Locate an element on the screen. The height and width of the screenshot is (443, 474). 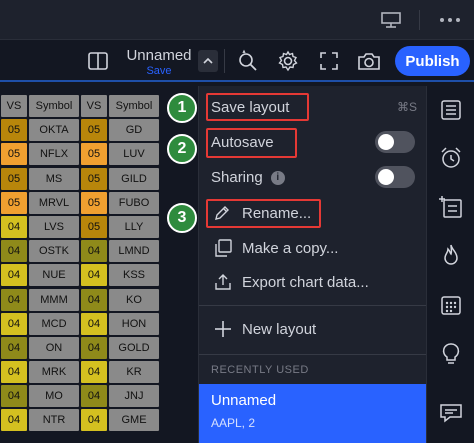
symbol-cell: GILD is located at coordinates (134, 178).